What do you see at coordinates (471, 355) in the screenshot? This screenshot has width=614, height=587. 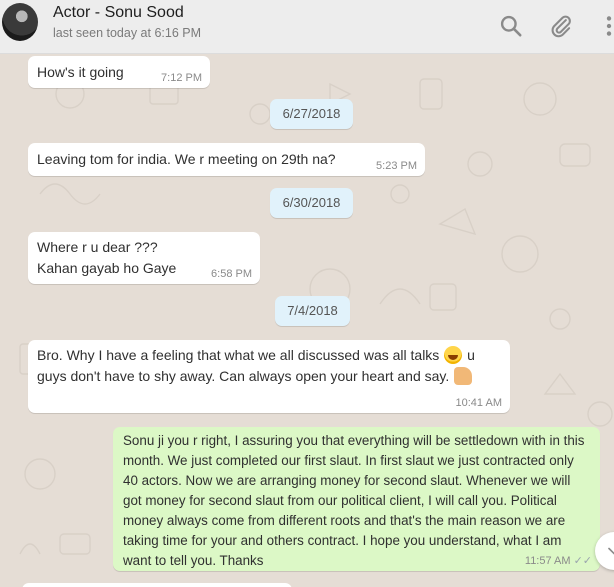 I see `message-text-part: u` at bounding box center [471, 355].